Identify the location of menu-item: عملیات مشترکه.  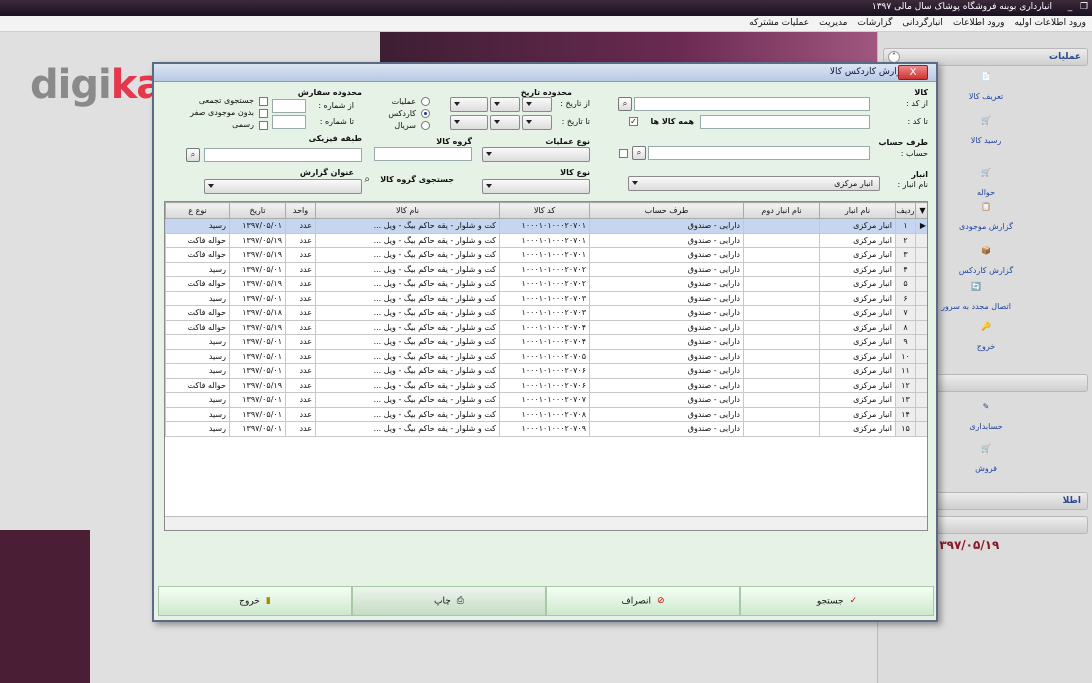
(779, 23).